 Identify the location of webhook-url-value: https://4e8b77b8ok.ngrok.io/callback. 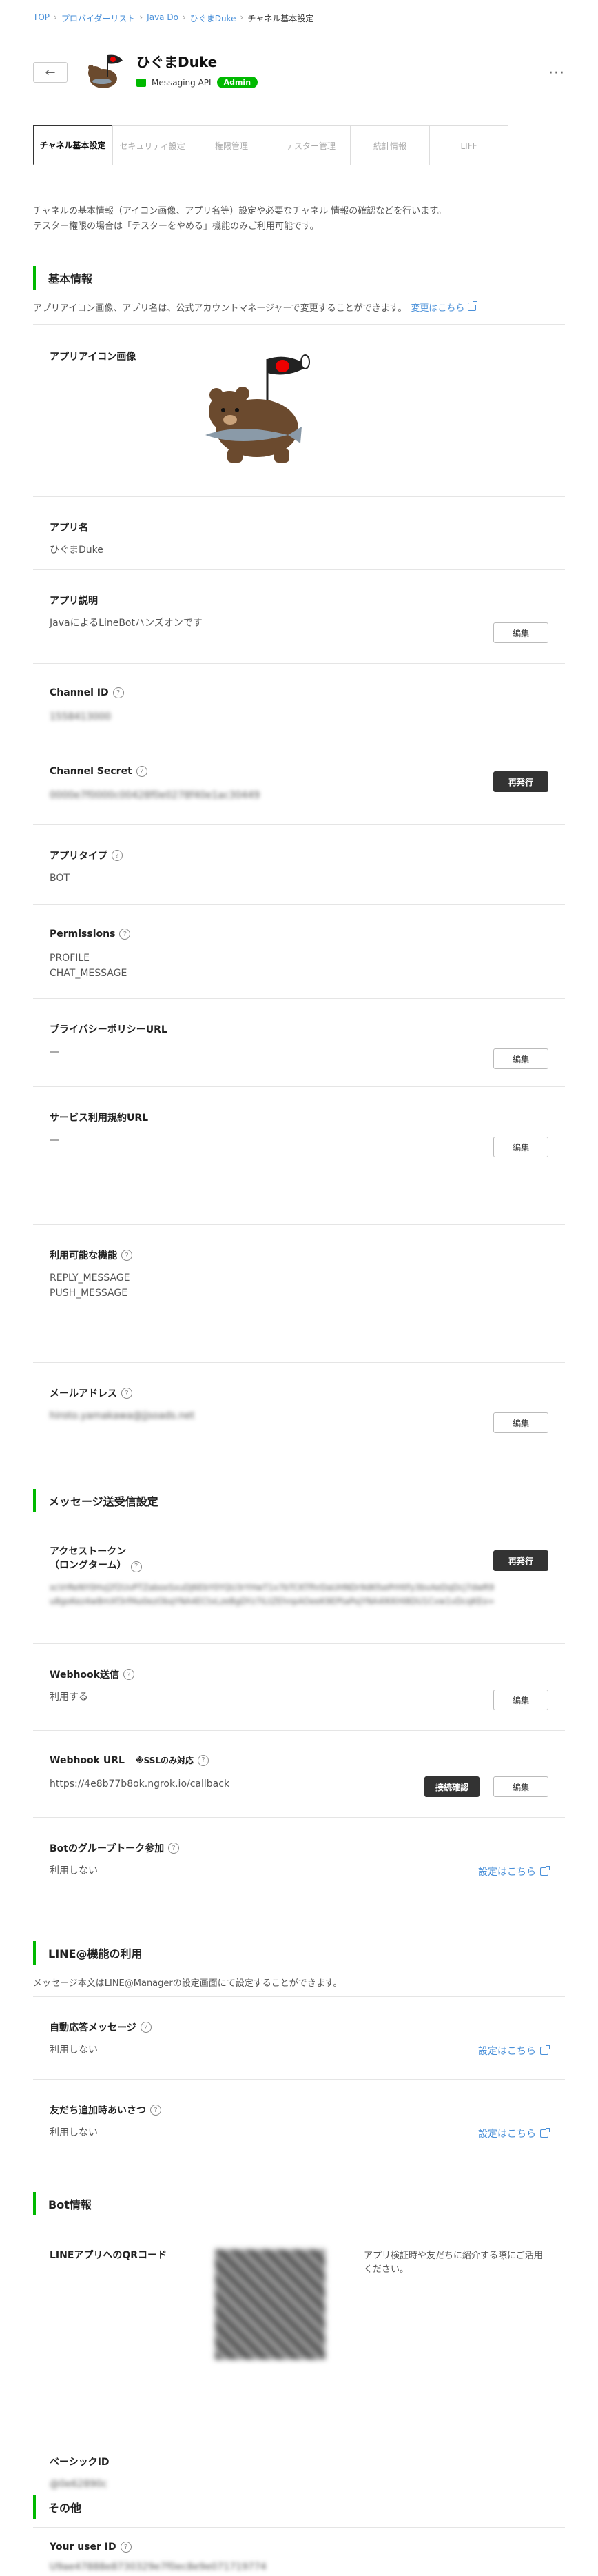
(140, 1783).